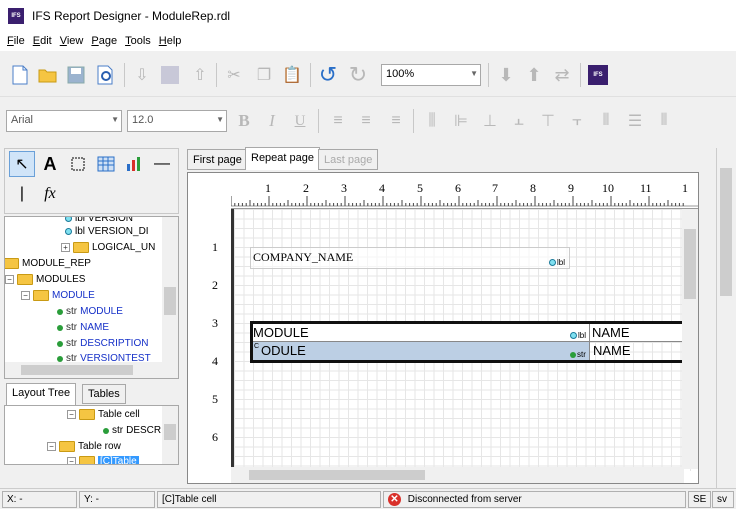 This screenshot has height=509, width=736. Describe the element at coordinates (699, 499) in the screenshot. I see `status-se: SE` at that location.